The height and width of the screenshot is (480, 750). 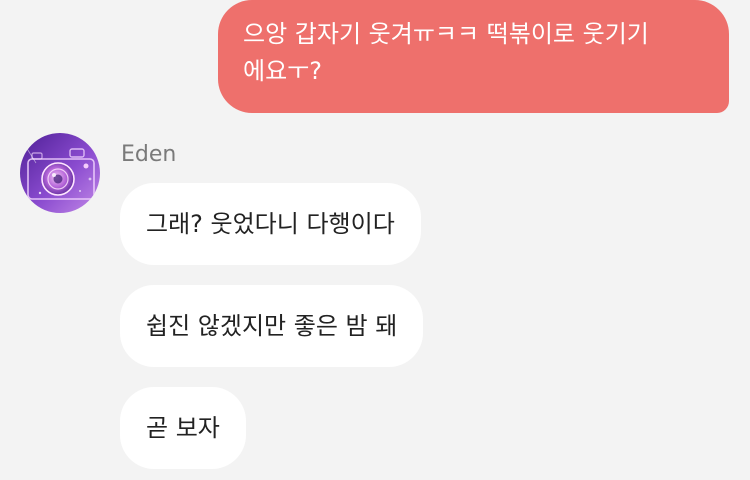 I want to click on sender-avatar, so click(x=60, y=173).